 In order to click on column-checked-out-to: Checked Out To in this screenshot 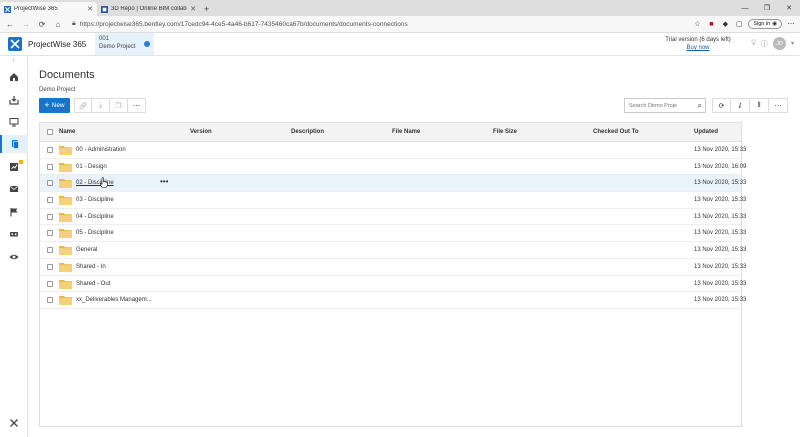, I will do `click(616, 132)`.